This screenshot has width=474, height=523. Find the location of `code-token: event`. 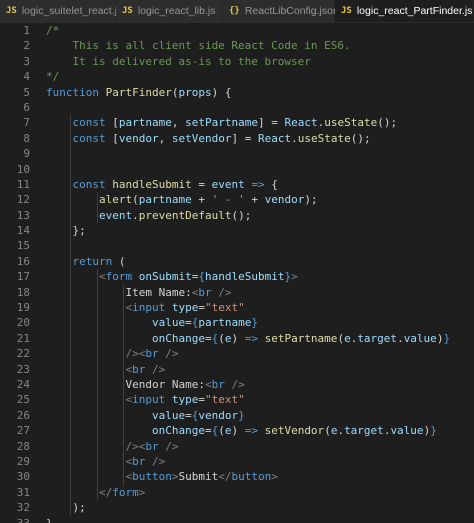

code-token: event is located at coordinates (115, 215).